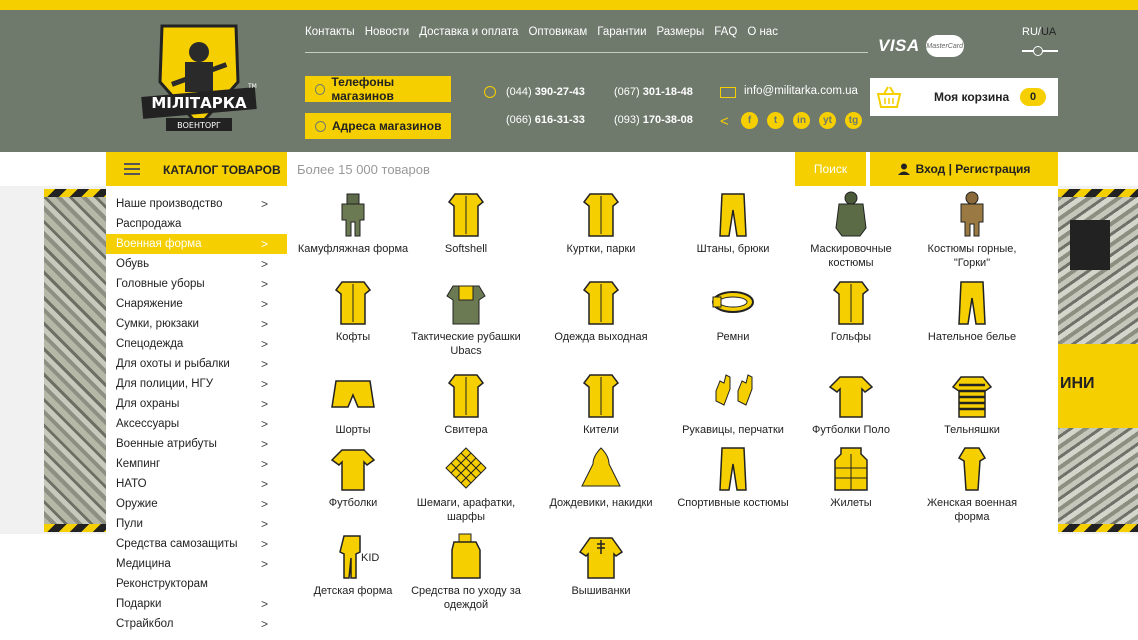 The width and height of the screenshot is (1138, 640). Describe the element at coordinates (681, 32) in the screenshot. I see `nav-link-sizes: Размеры` at that location.